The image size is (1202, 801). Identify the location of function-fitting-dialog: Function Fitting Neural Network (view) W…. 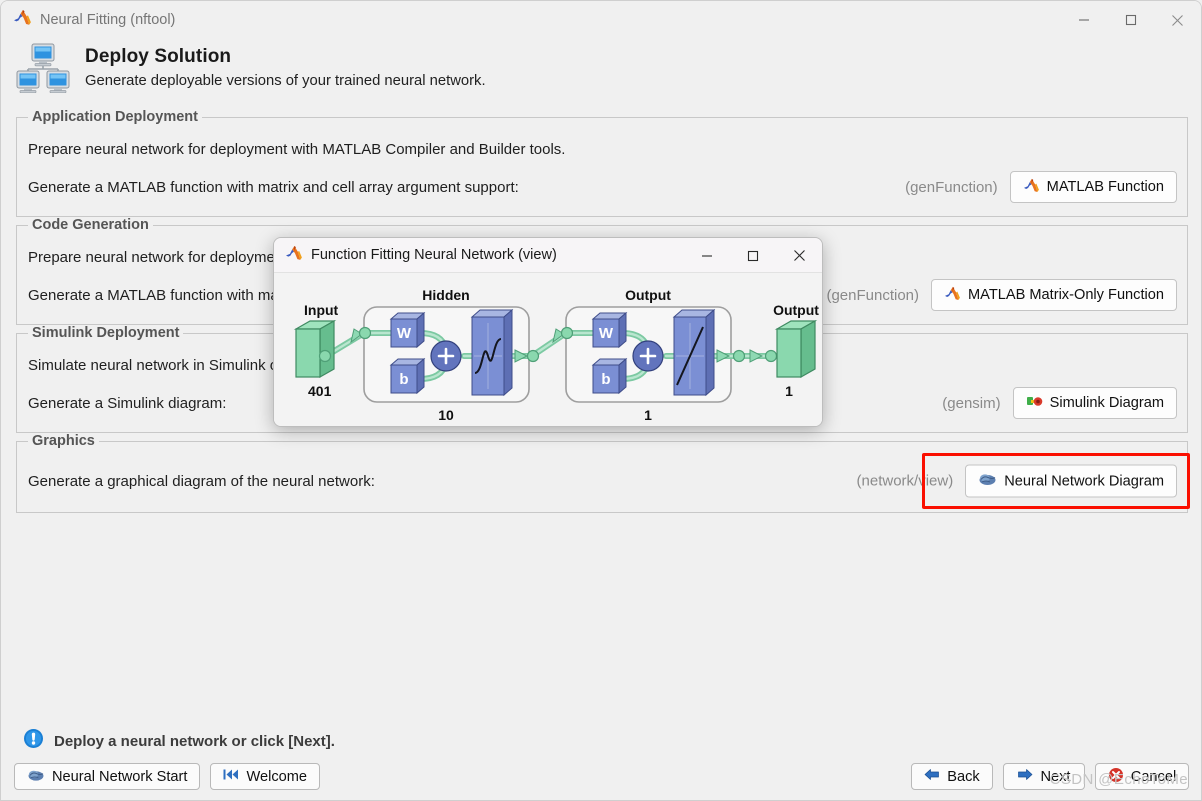
(548, 332).